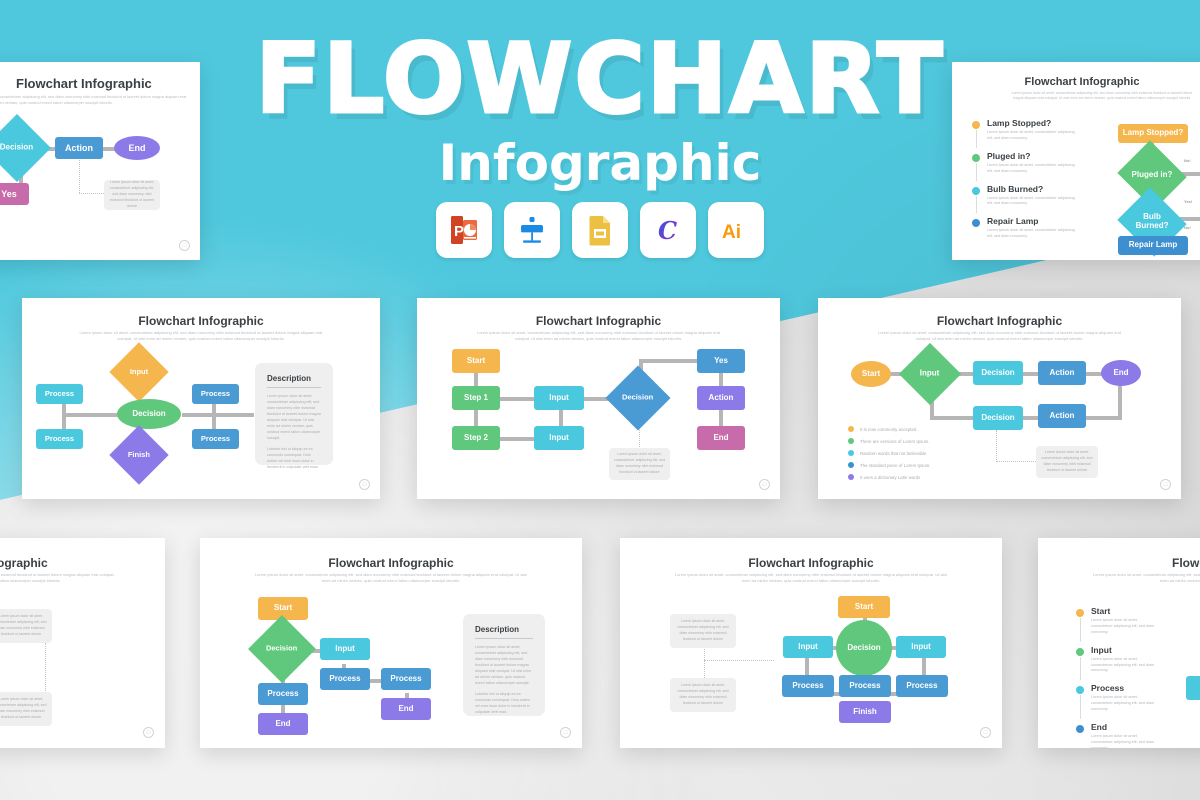  What do you see at coordinates (1101, 649) in the screenshot?
I see `legend-heading: Input` at bounding box center [1101, 649].